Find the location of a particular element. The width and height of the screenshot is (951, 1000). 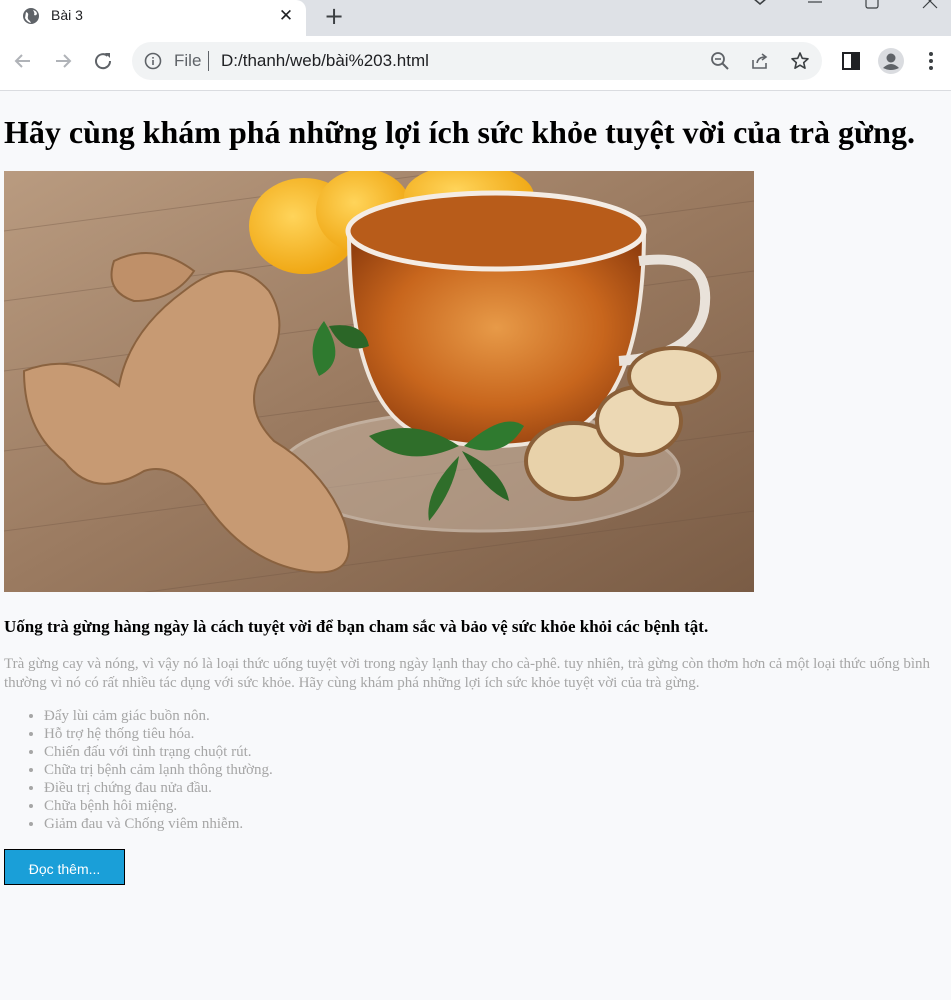

list-item: Chiến đấu với tình trạng chuột rút. is located at coordinates (158, 752).